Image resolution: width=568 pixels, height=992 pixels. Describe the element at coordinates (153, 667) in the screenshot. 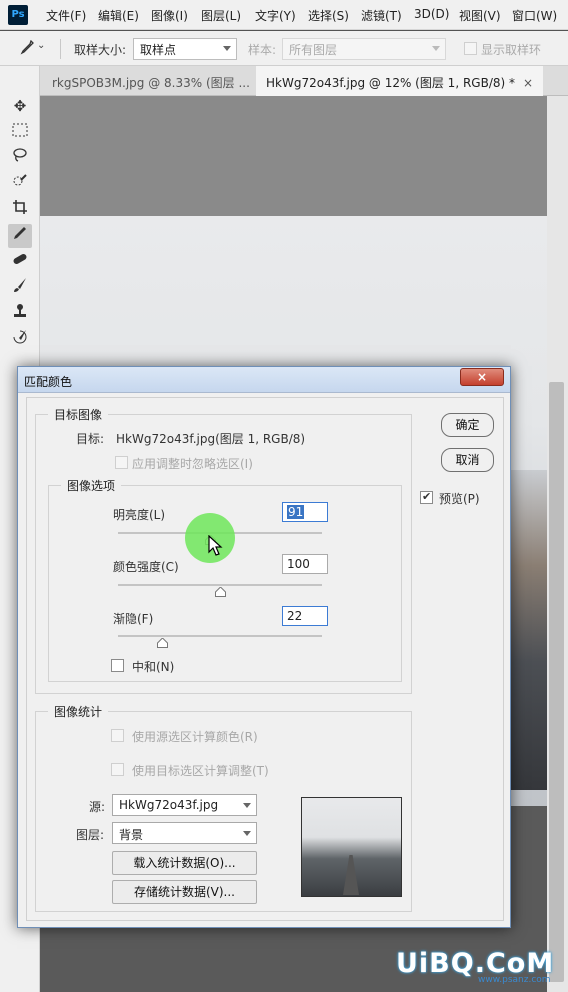

I see `neutralize-label: 中和(N)` at that location.